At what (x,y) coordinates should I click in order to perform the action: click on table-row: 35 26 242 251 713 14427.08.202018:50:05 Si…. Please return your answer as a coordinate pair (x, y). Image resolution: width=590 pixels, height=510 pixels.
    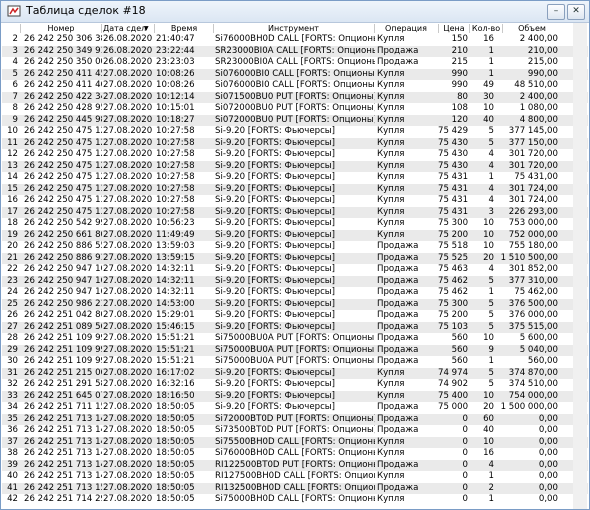
    Looking at the image, I should click on (295, 419).